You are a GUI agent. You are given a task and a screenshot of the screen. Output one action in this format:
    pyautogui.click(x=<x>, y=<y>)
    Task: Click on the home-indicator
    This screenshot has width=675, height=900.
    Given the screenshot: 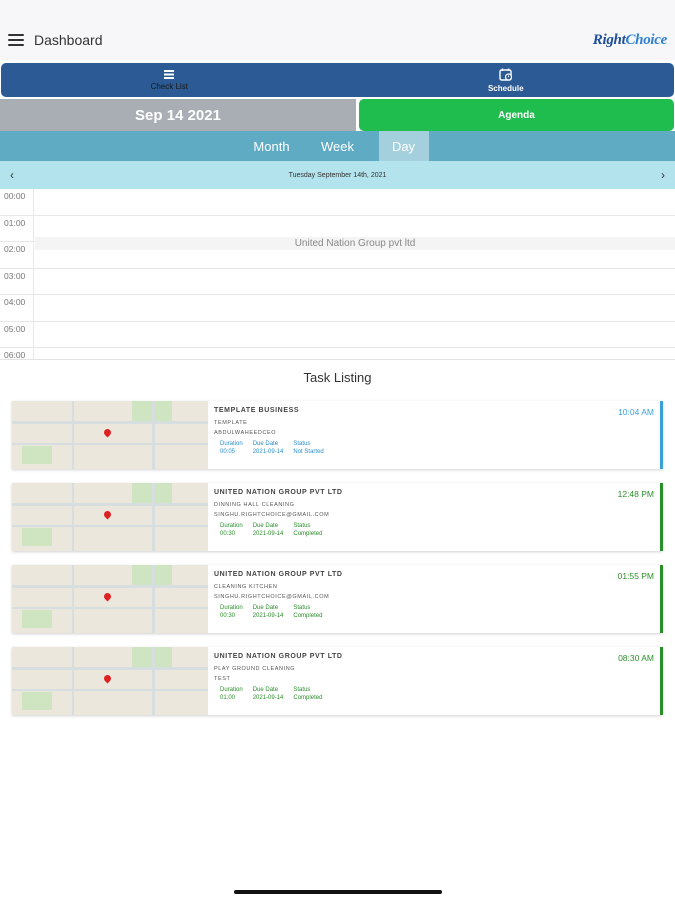 What is the action you would take?
    pyautogui.click(x=338, y=892)
    